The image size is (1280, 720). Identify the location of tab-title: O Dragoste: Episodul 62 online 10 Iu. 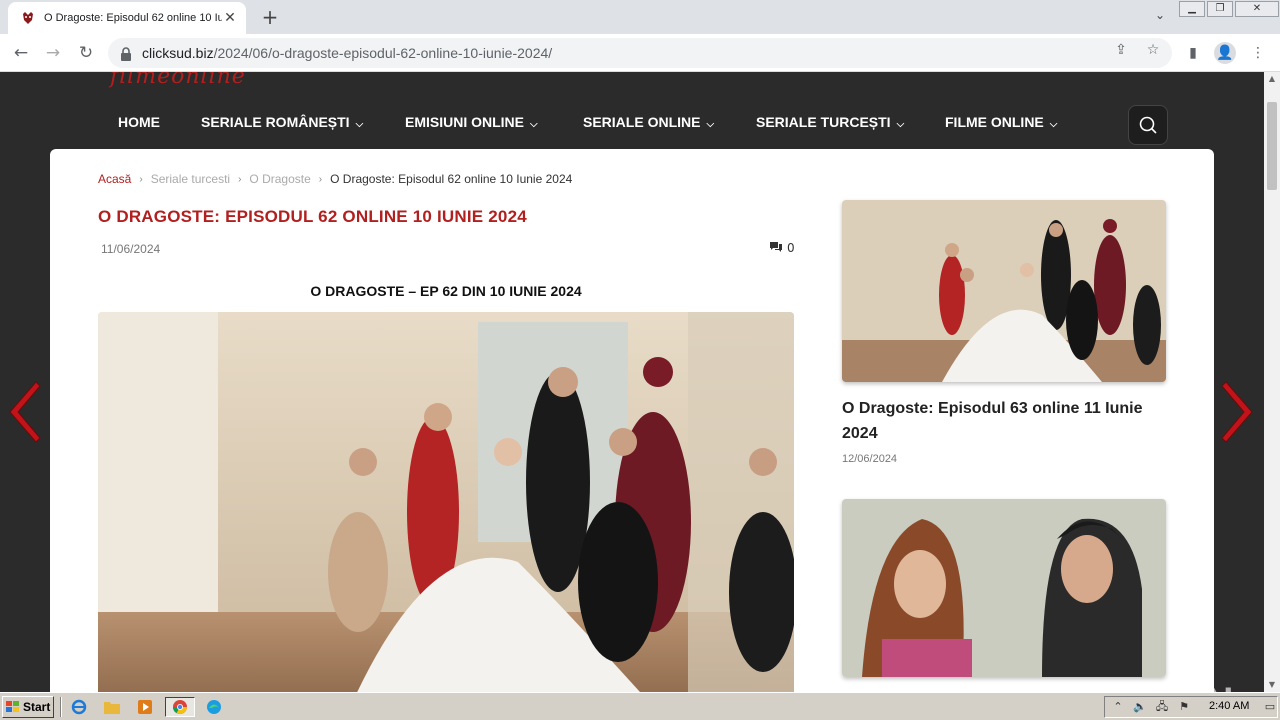
(133, 18).